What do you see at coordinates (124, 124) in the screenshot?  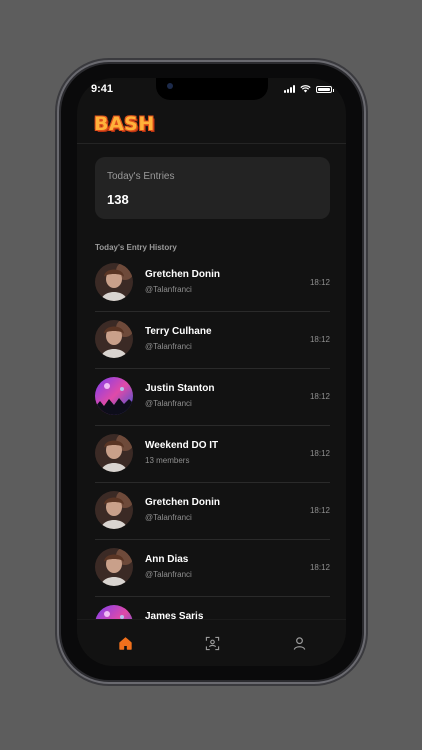 I see `app-logo: BASH` at bounding box center [124, 124].